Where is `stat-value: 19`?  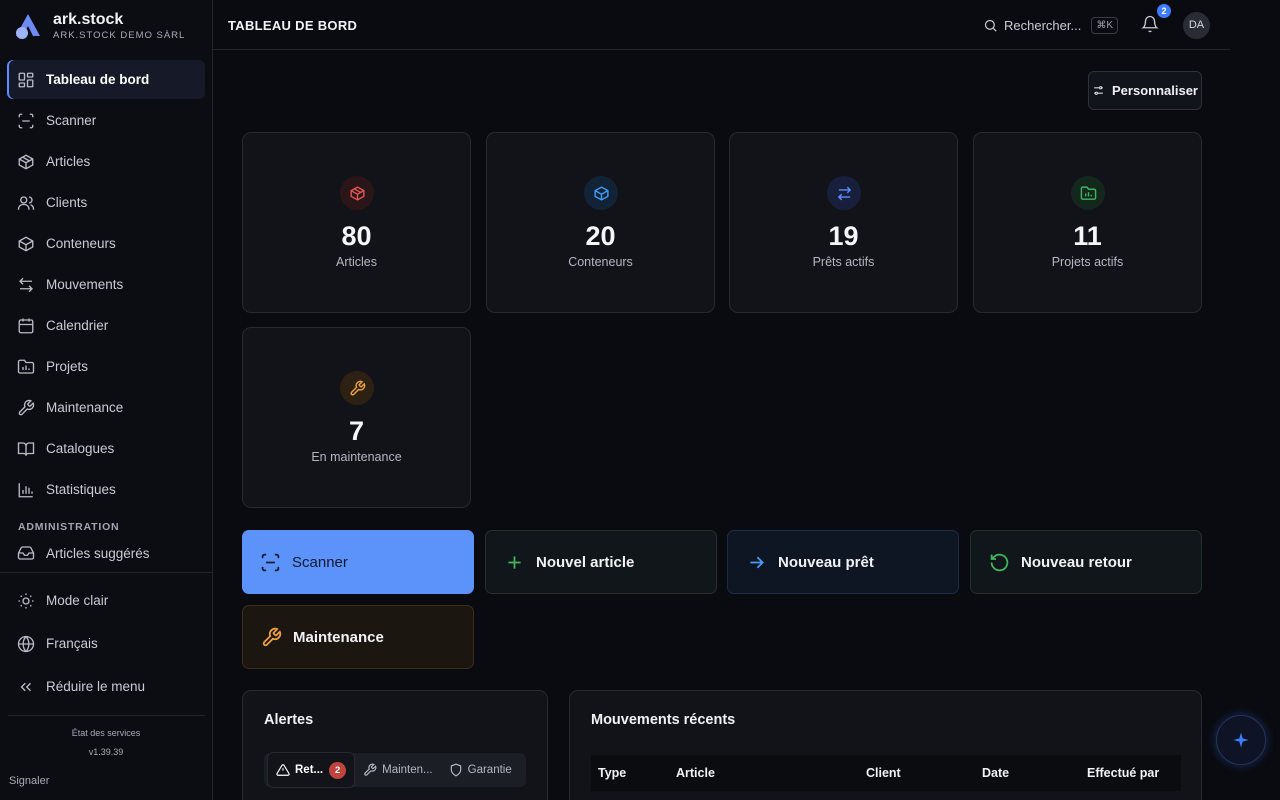 stat-value: 19 is located at coordinates (843, 236).